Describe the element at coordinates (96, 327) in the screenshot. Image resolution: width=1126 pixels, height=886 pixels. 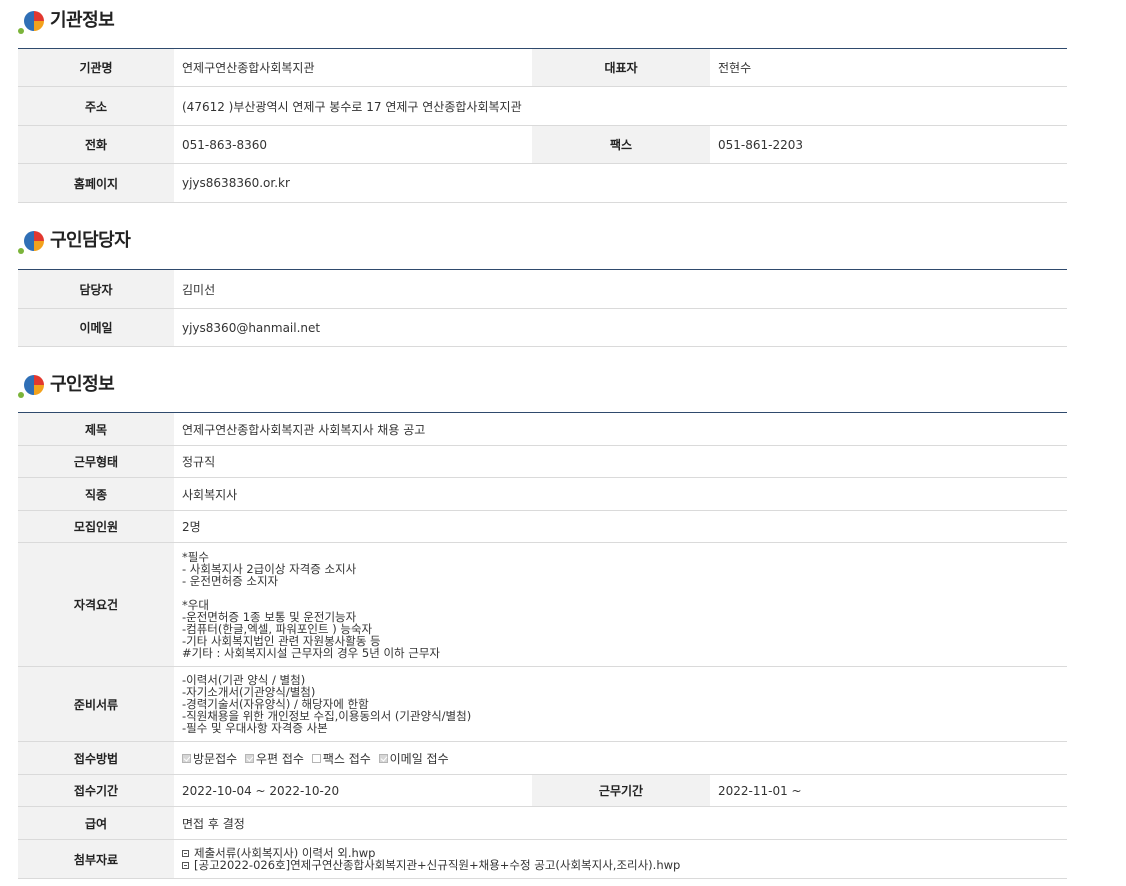
I see `email-label: 이메일` at that location.